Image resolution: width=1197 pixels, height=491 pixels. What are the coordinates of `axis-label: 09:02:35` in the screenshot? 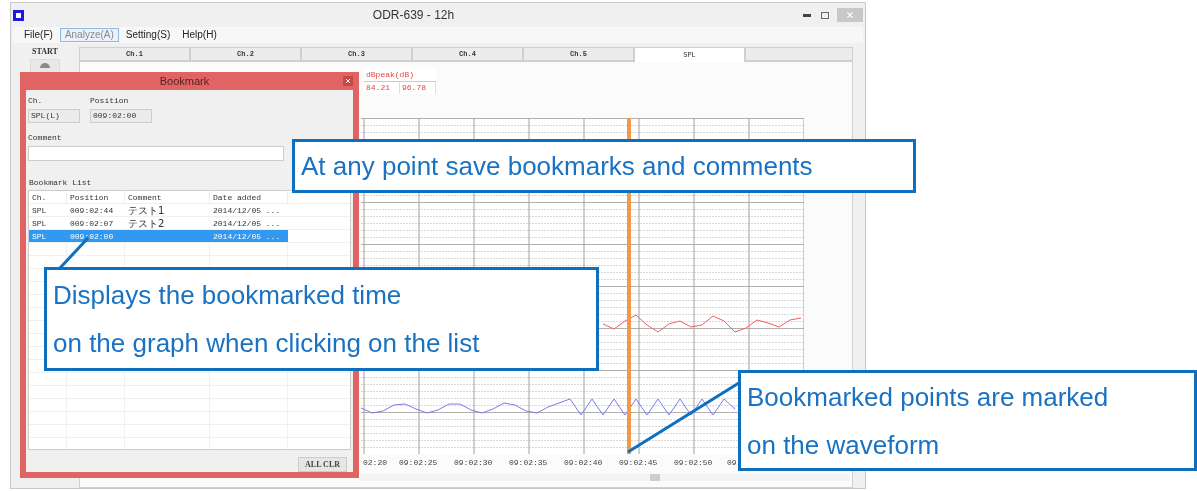 It's located at (528, 463).